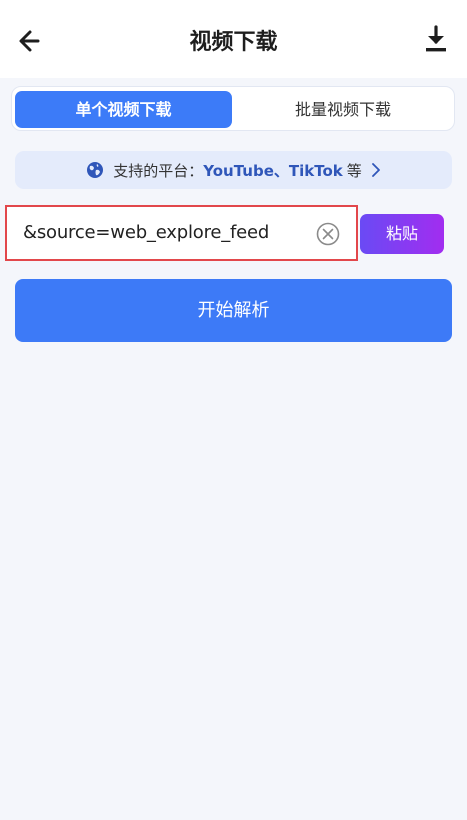 The image size is (467, 820). I want to click on clear-circle-icon, so click(328, 234).